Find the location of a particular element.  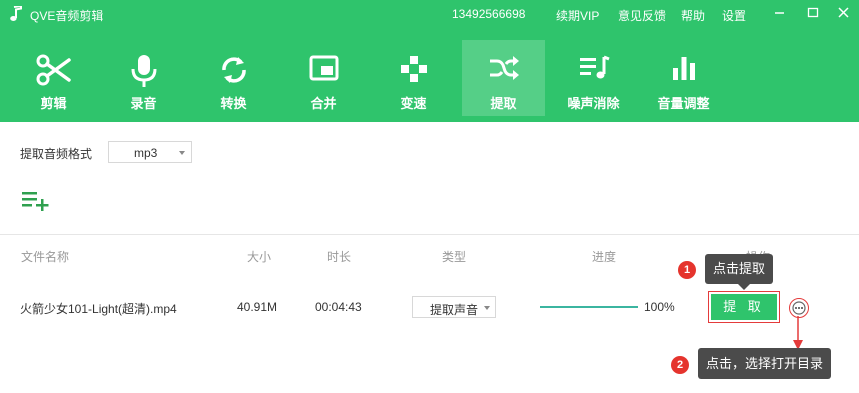

arrow-down-icon is located at coordinates (798, 333).